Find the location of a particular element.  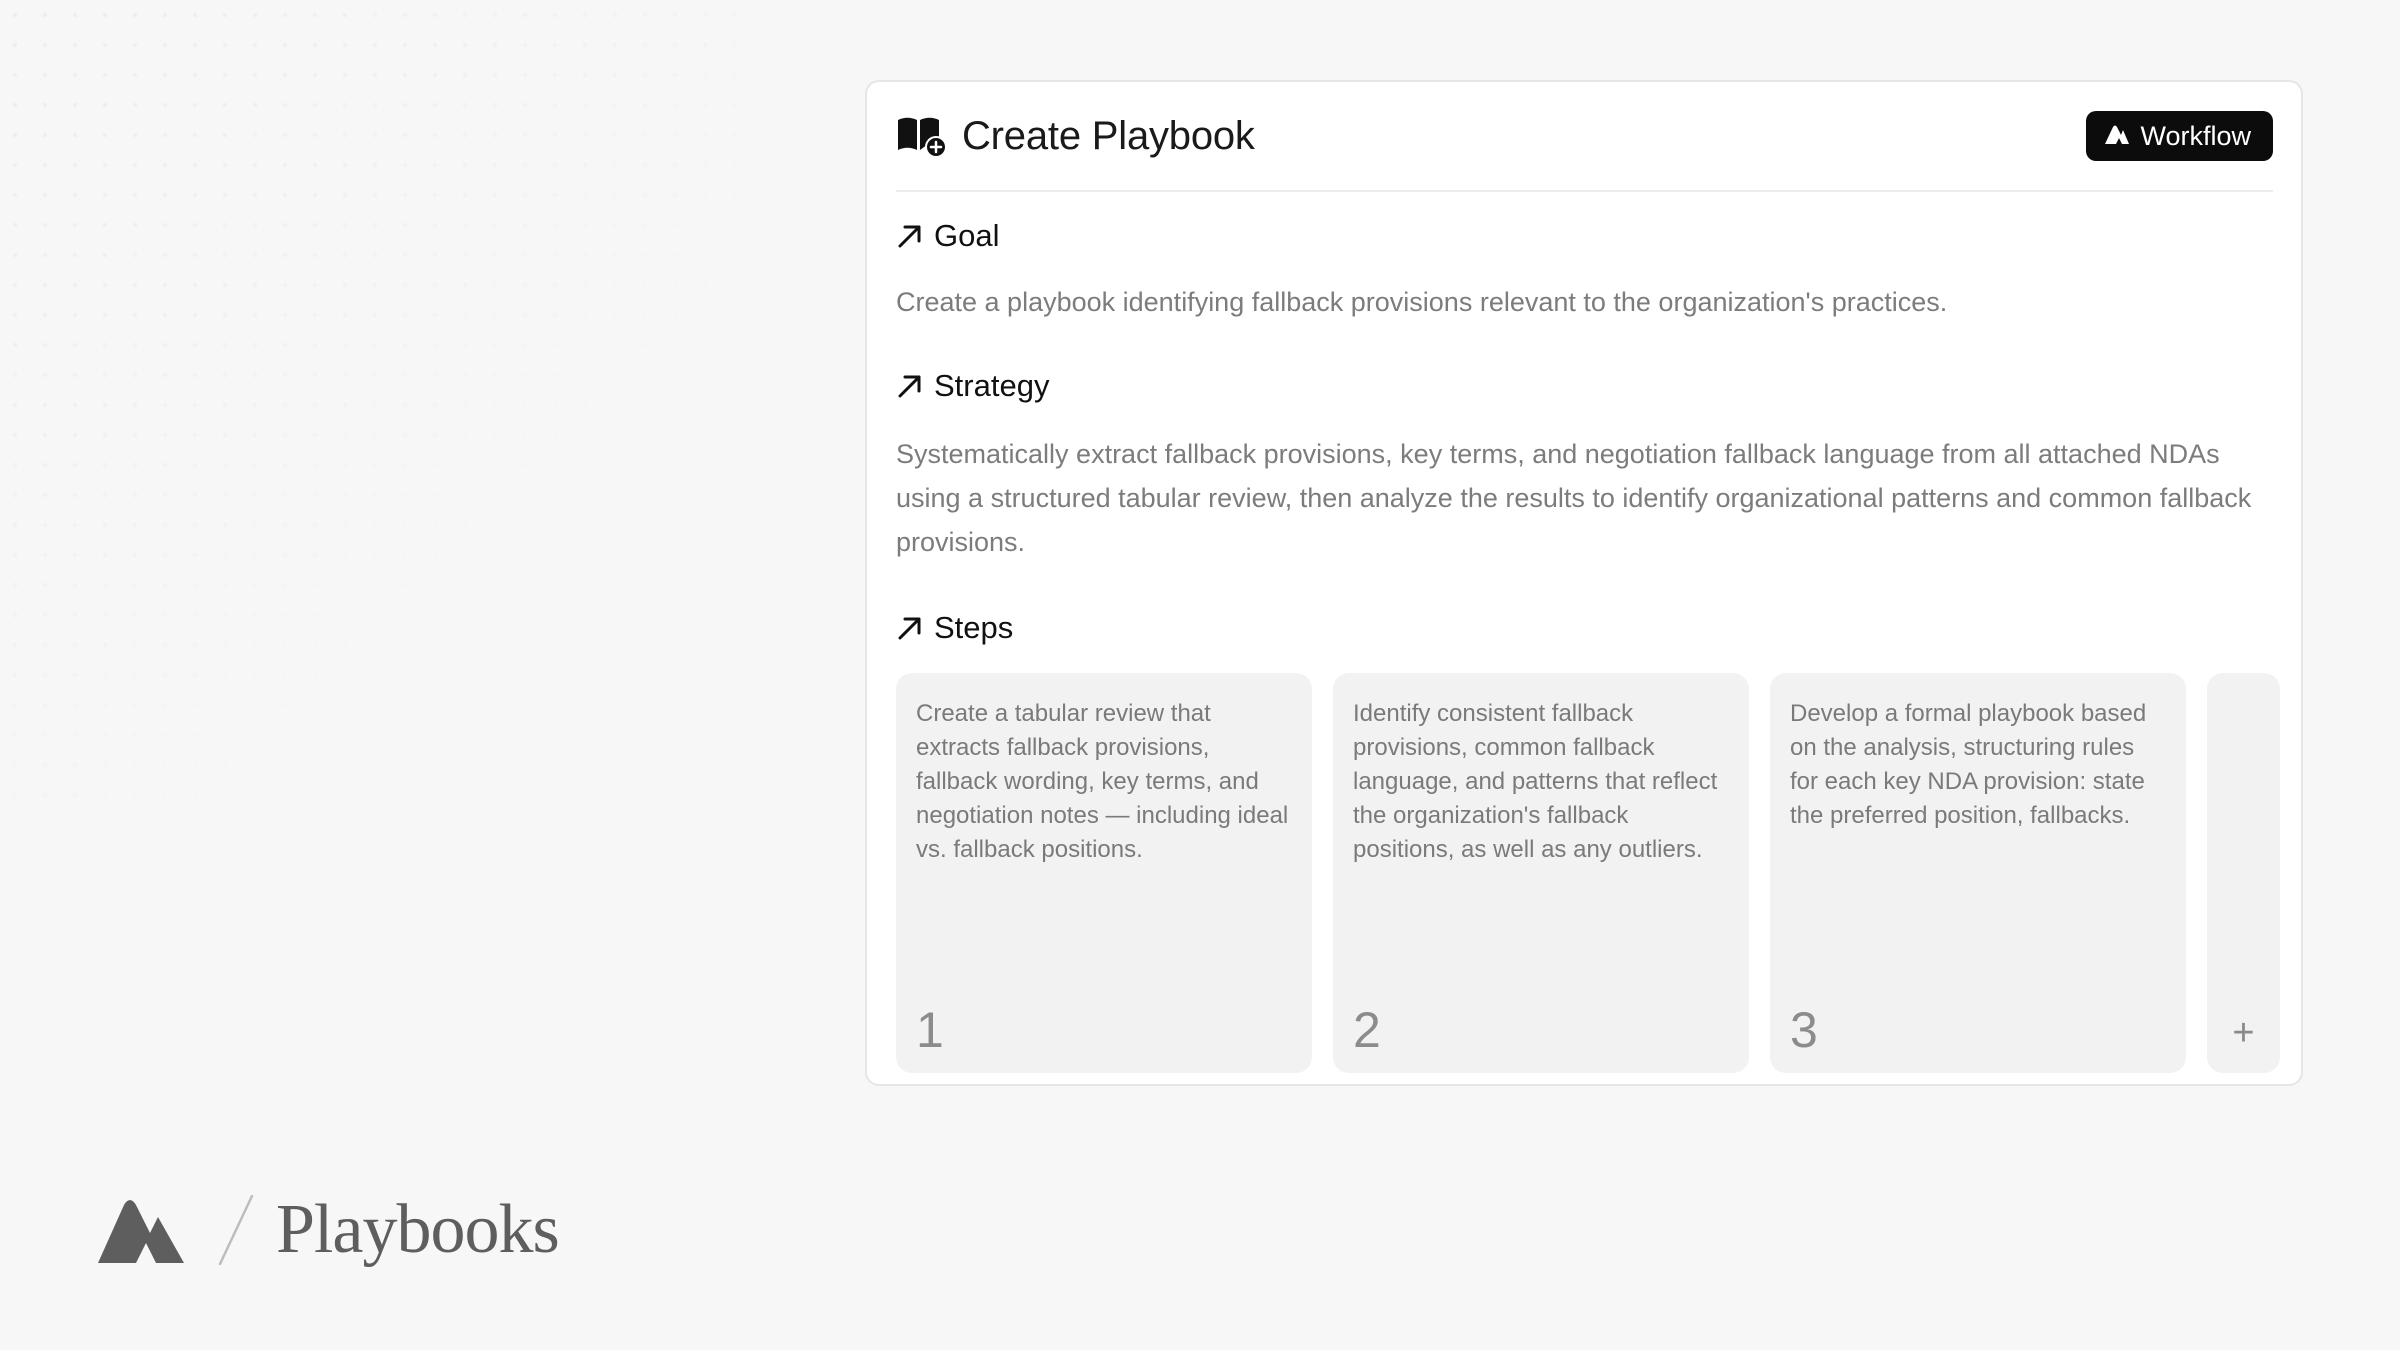

brand-lockup: Playbooks is located at coordinates (328, 1230).